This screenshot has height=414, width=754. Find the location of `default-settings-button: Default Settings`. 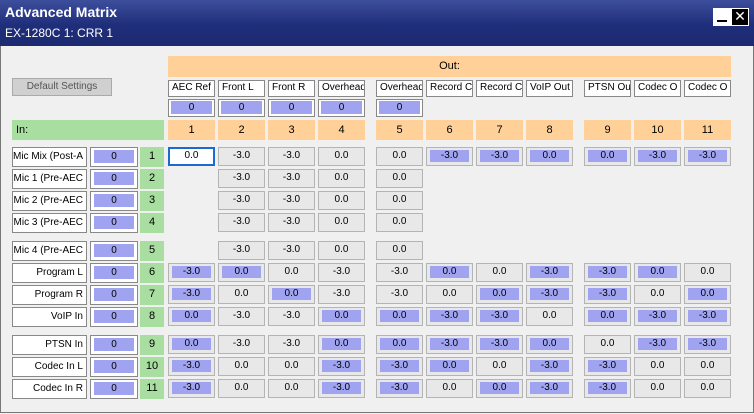

default-settings-button: Default Settings is located at coordinates (62, 87).